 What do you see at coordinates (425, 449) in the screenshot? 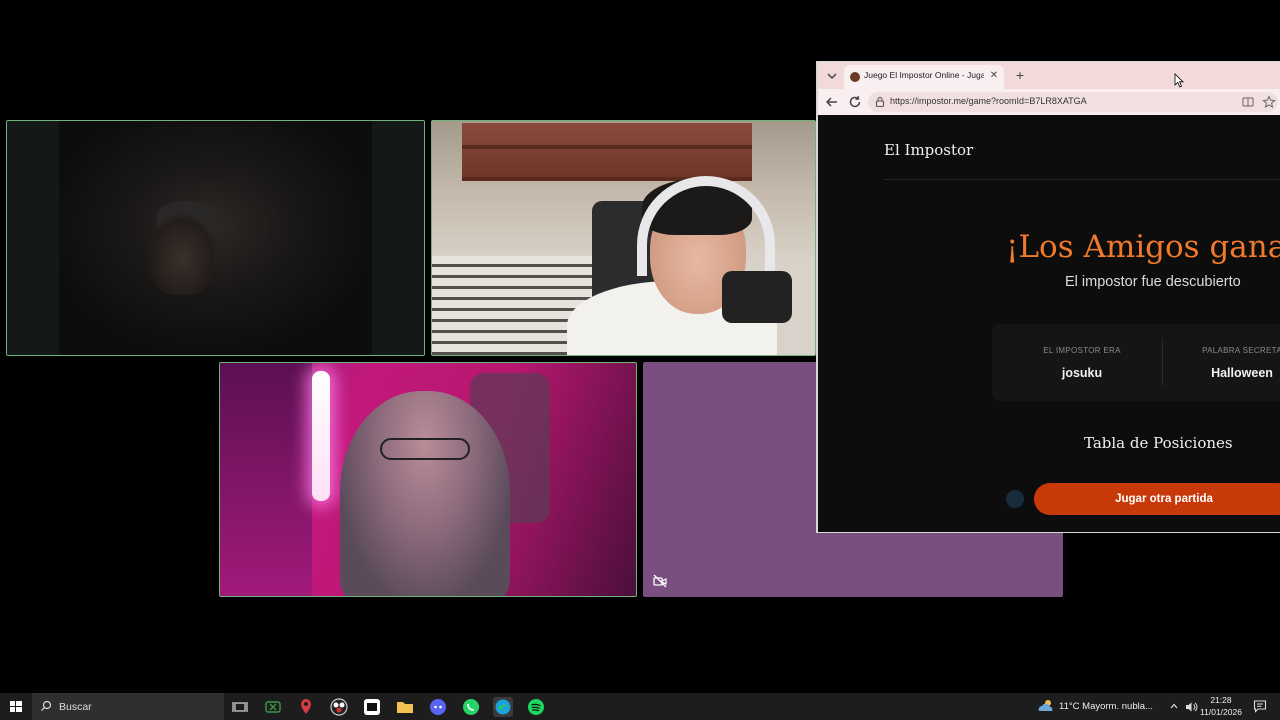
I see `participant-glasses` at bounding box center [425, 449].